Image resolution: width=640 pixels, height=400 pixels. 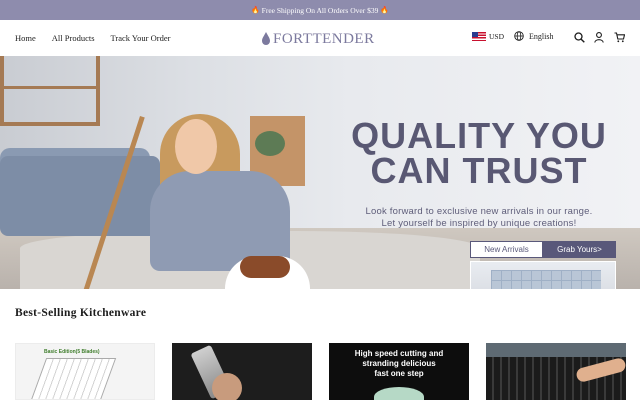 What do you see at coordinates (81, 313) in the screenshot?
I see `section-title: Best-Selling Kitchenware` at bounding box center [81, 313].